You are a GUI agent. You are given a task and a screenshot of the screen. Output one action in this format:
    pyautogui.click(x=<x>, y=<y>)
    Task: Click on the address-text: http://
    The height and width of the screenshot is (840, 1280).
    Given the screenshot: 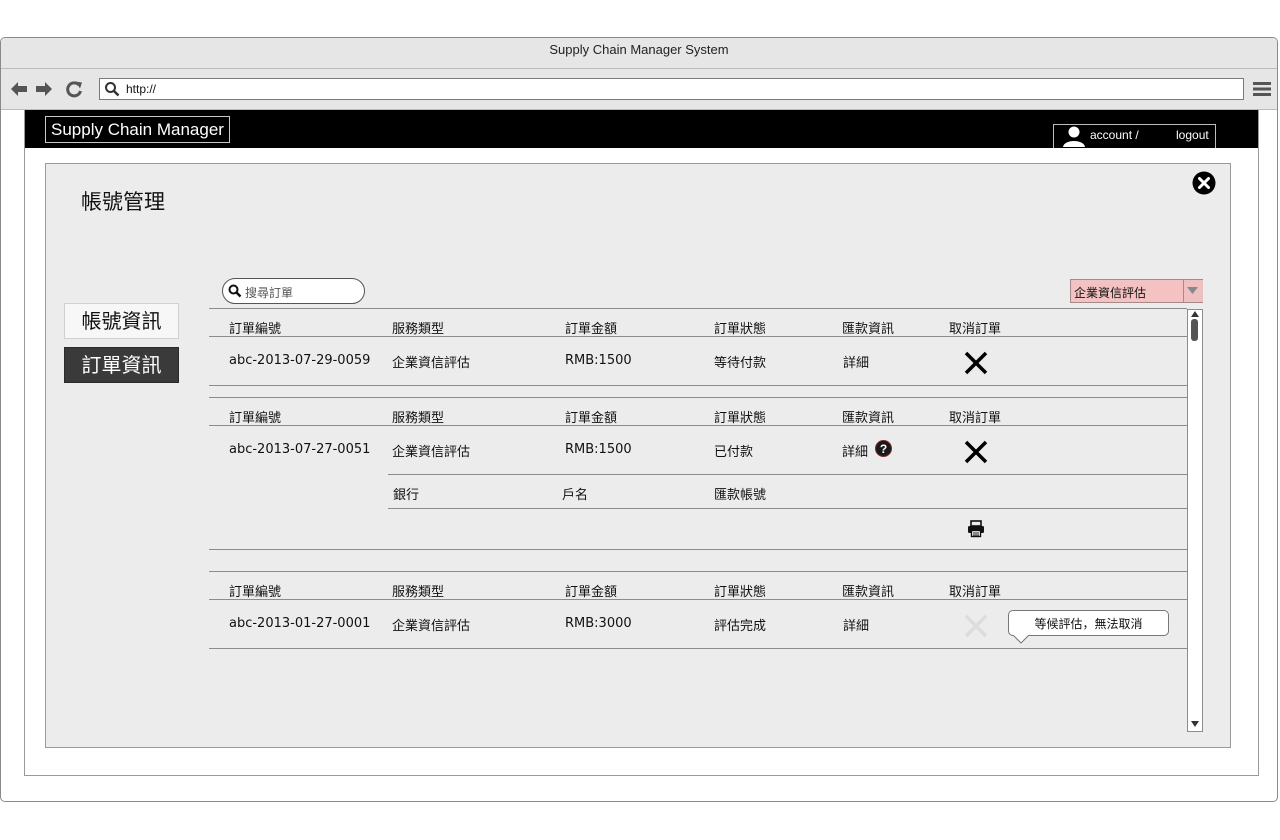 What is the action you would take?
    pyautogui.click(x=141, y=89)
    